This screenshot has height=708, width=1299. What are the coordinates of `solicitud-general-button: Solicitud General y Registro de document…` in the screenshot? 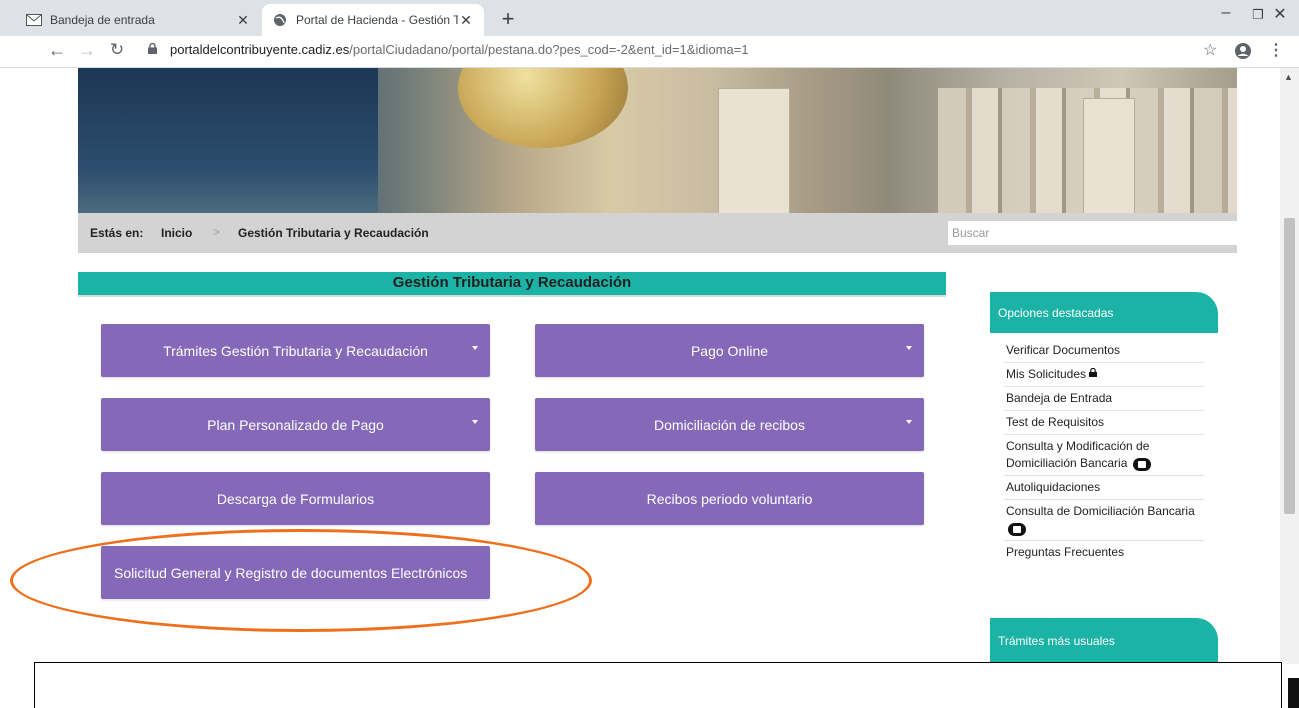 It's located at (295, 572).